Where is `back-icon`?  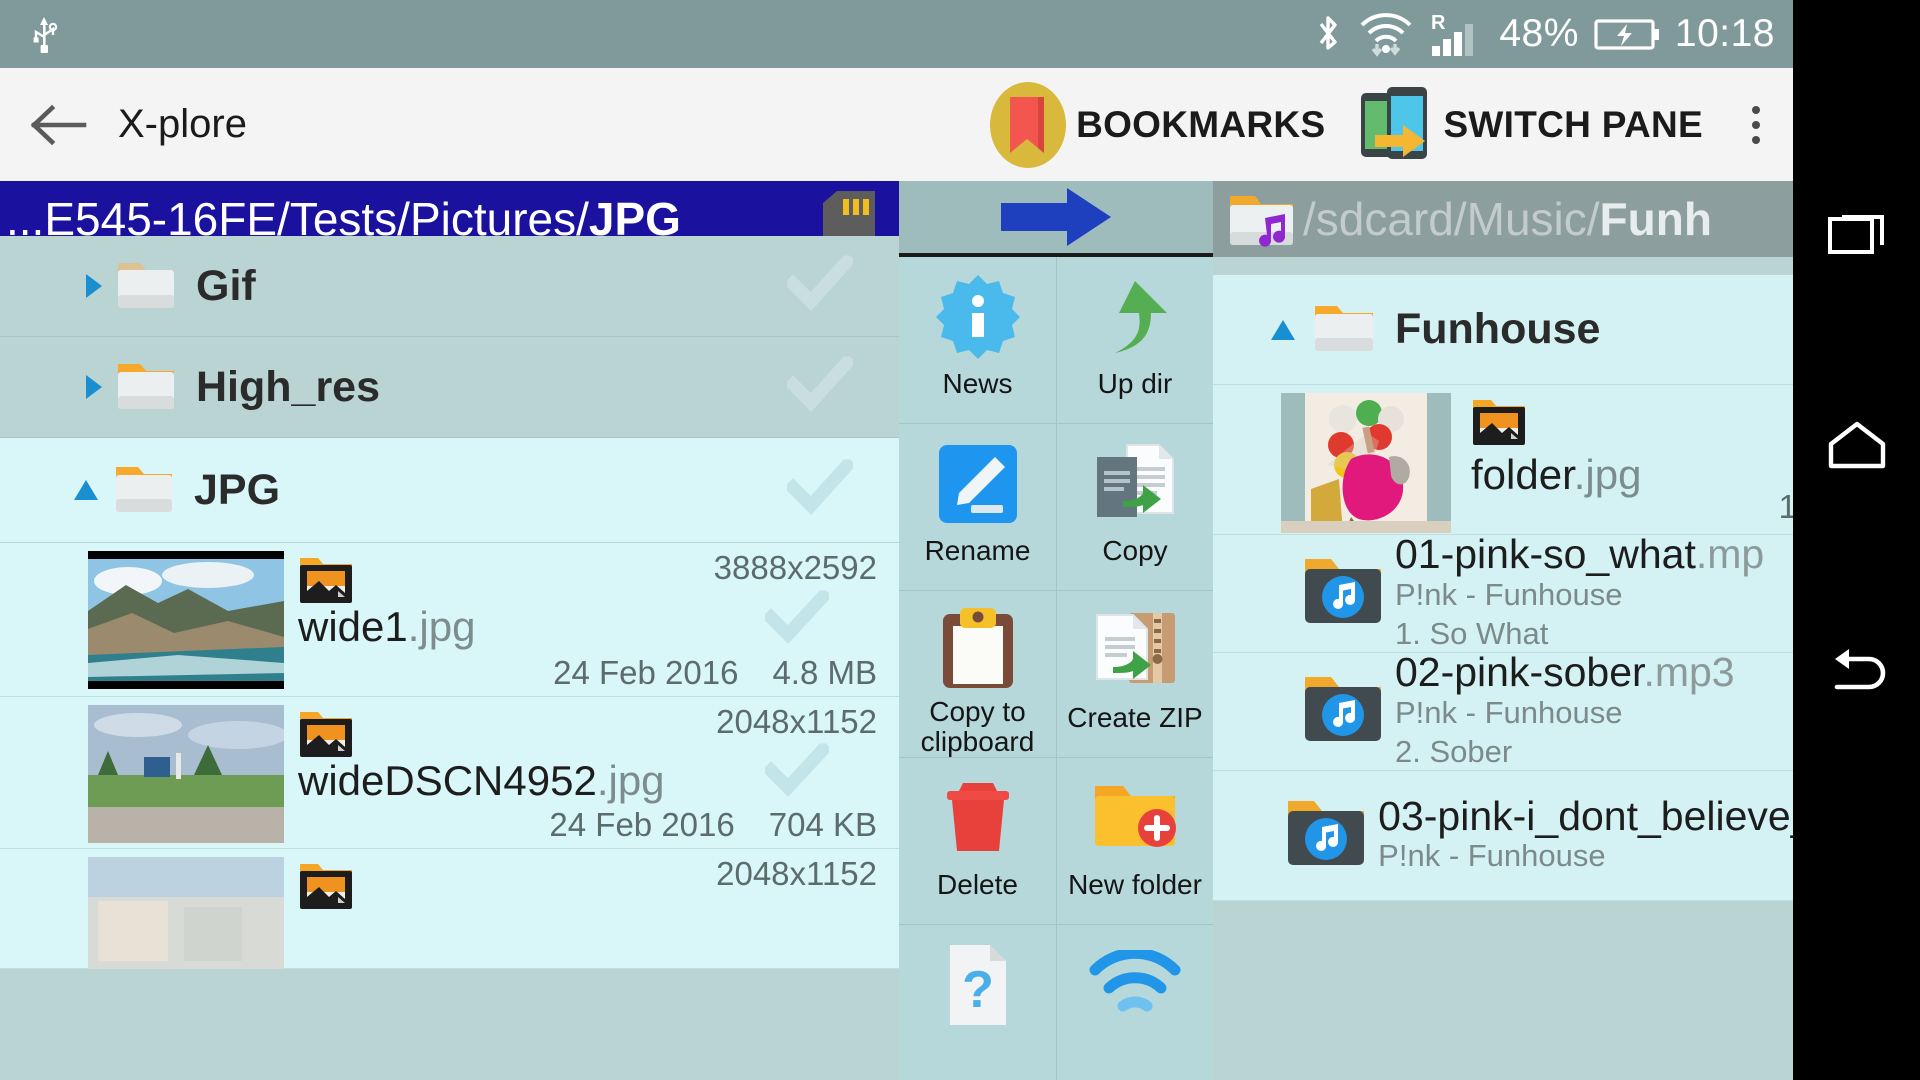 back-icon is located at coordinates (1859, 669).